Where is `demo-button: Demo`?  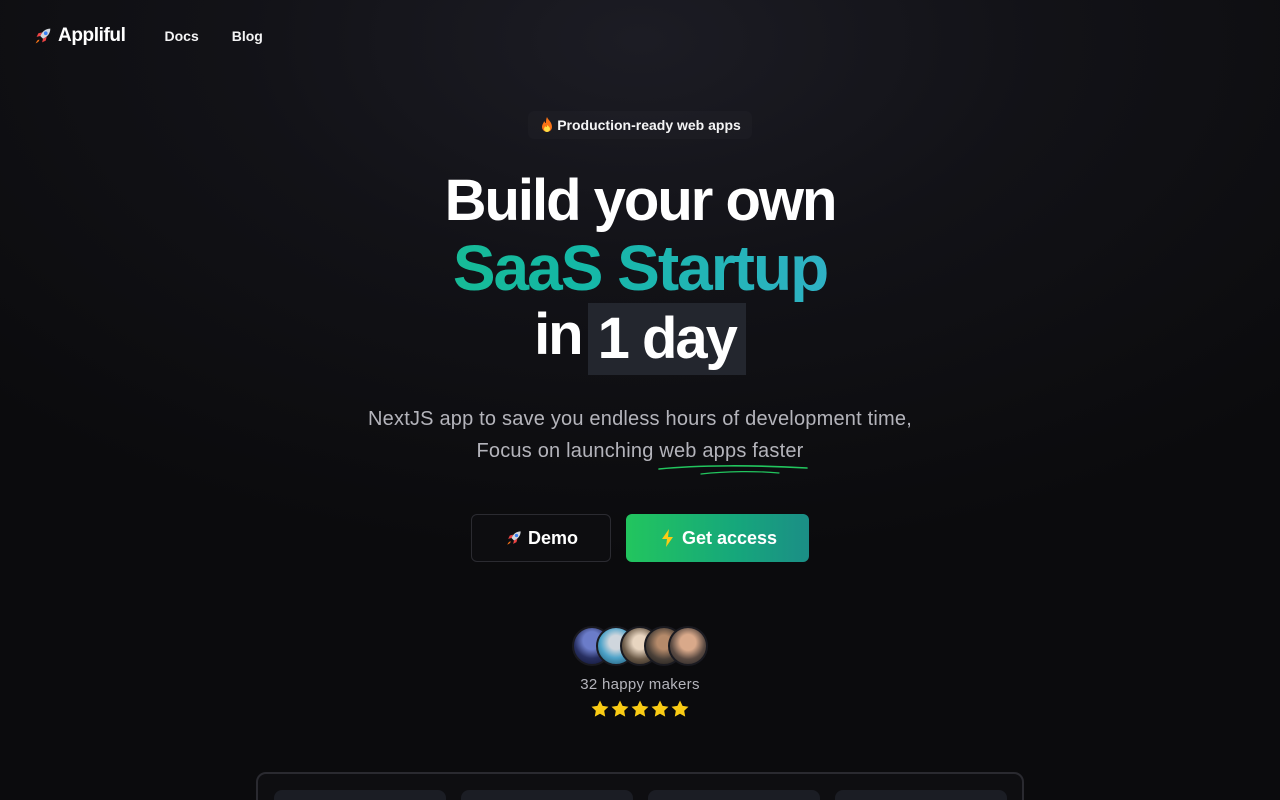
demo-button: Demo is located at coordinates (541, 538).